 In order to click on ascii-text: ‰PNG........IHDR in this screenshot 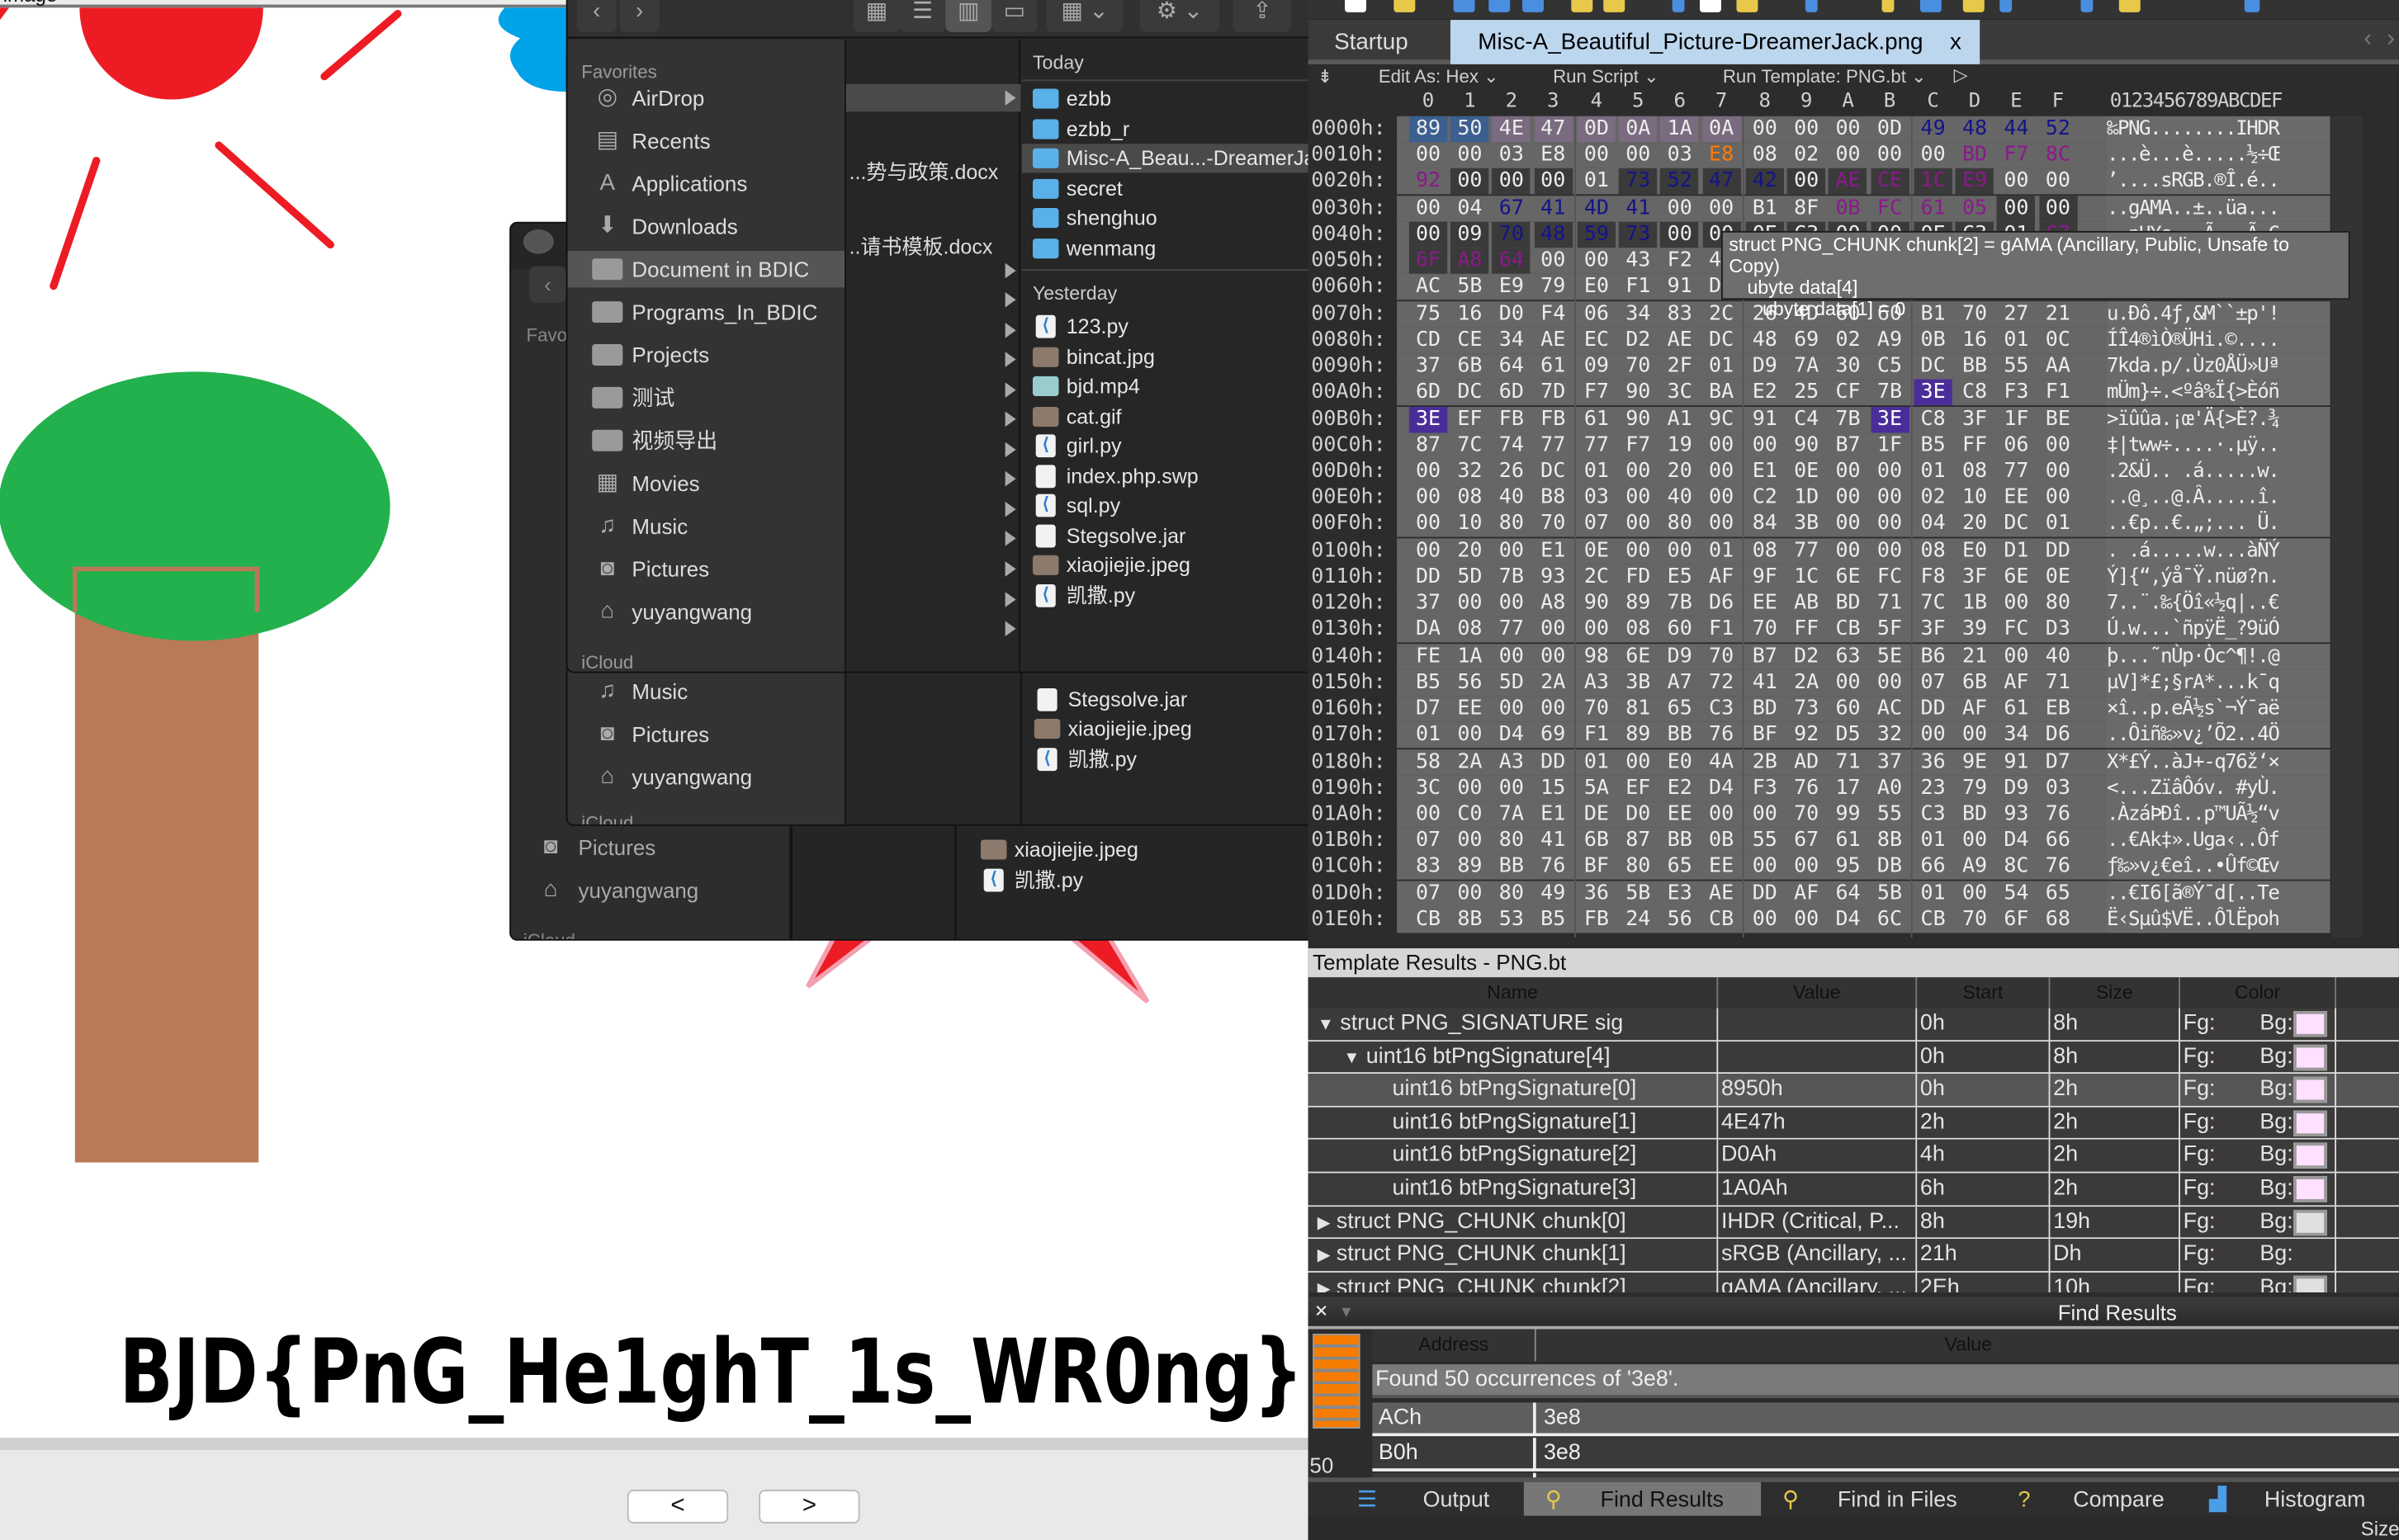, I will do `click(2218, 129)`.